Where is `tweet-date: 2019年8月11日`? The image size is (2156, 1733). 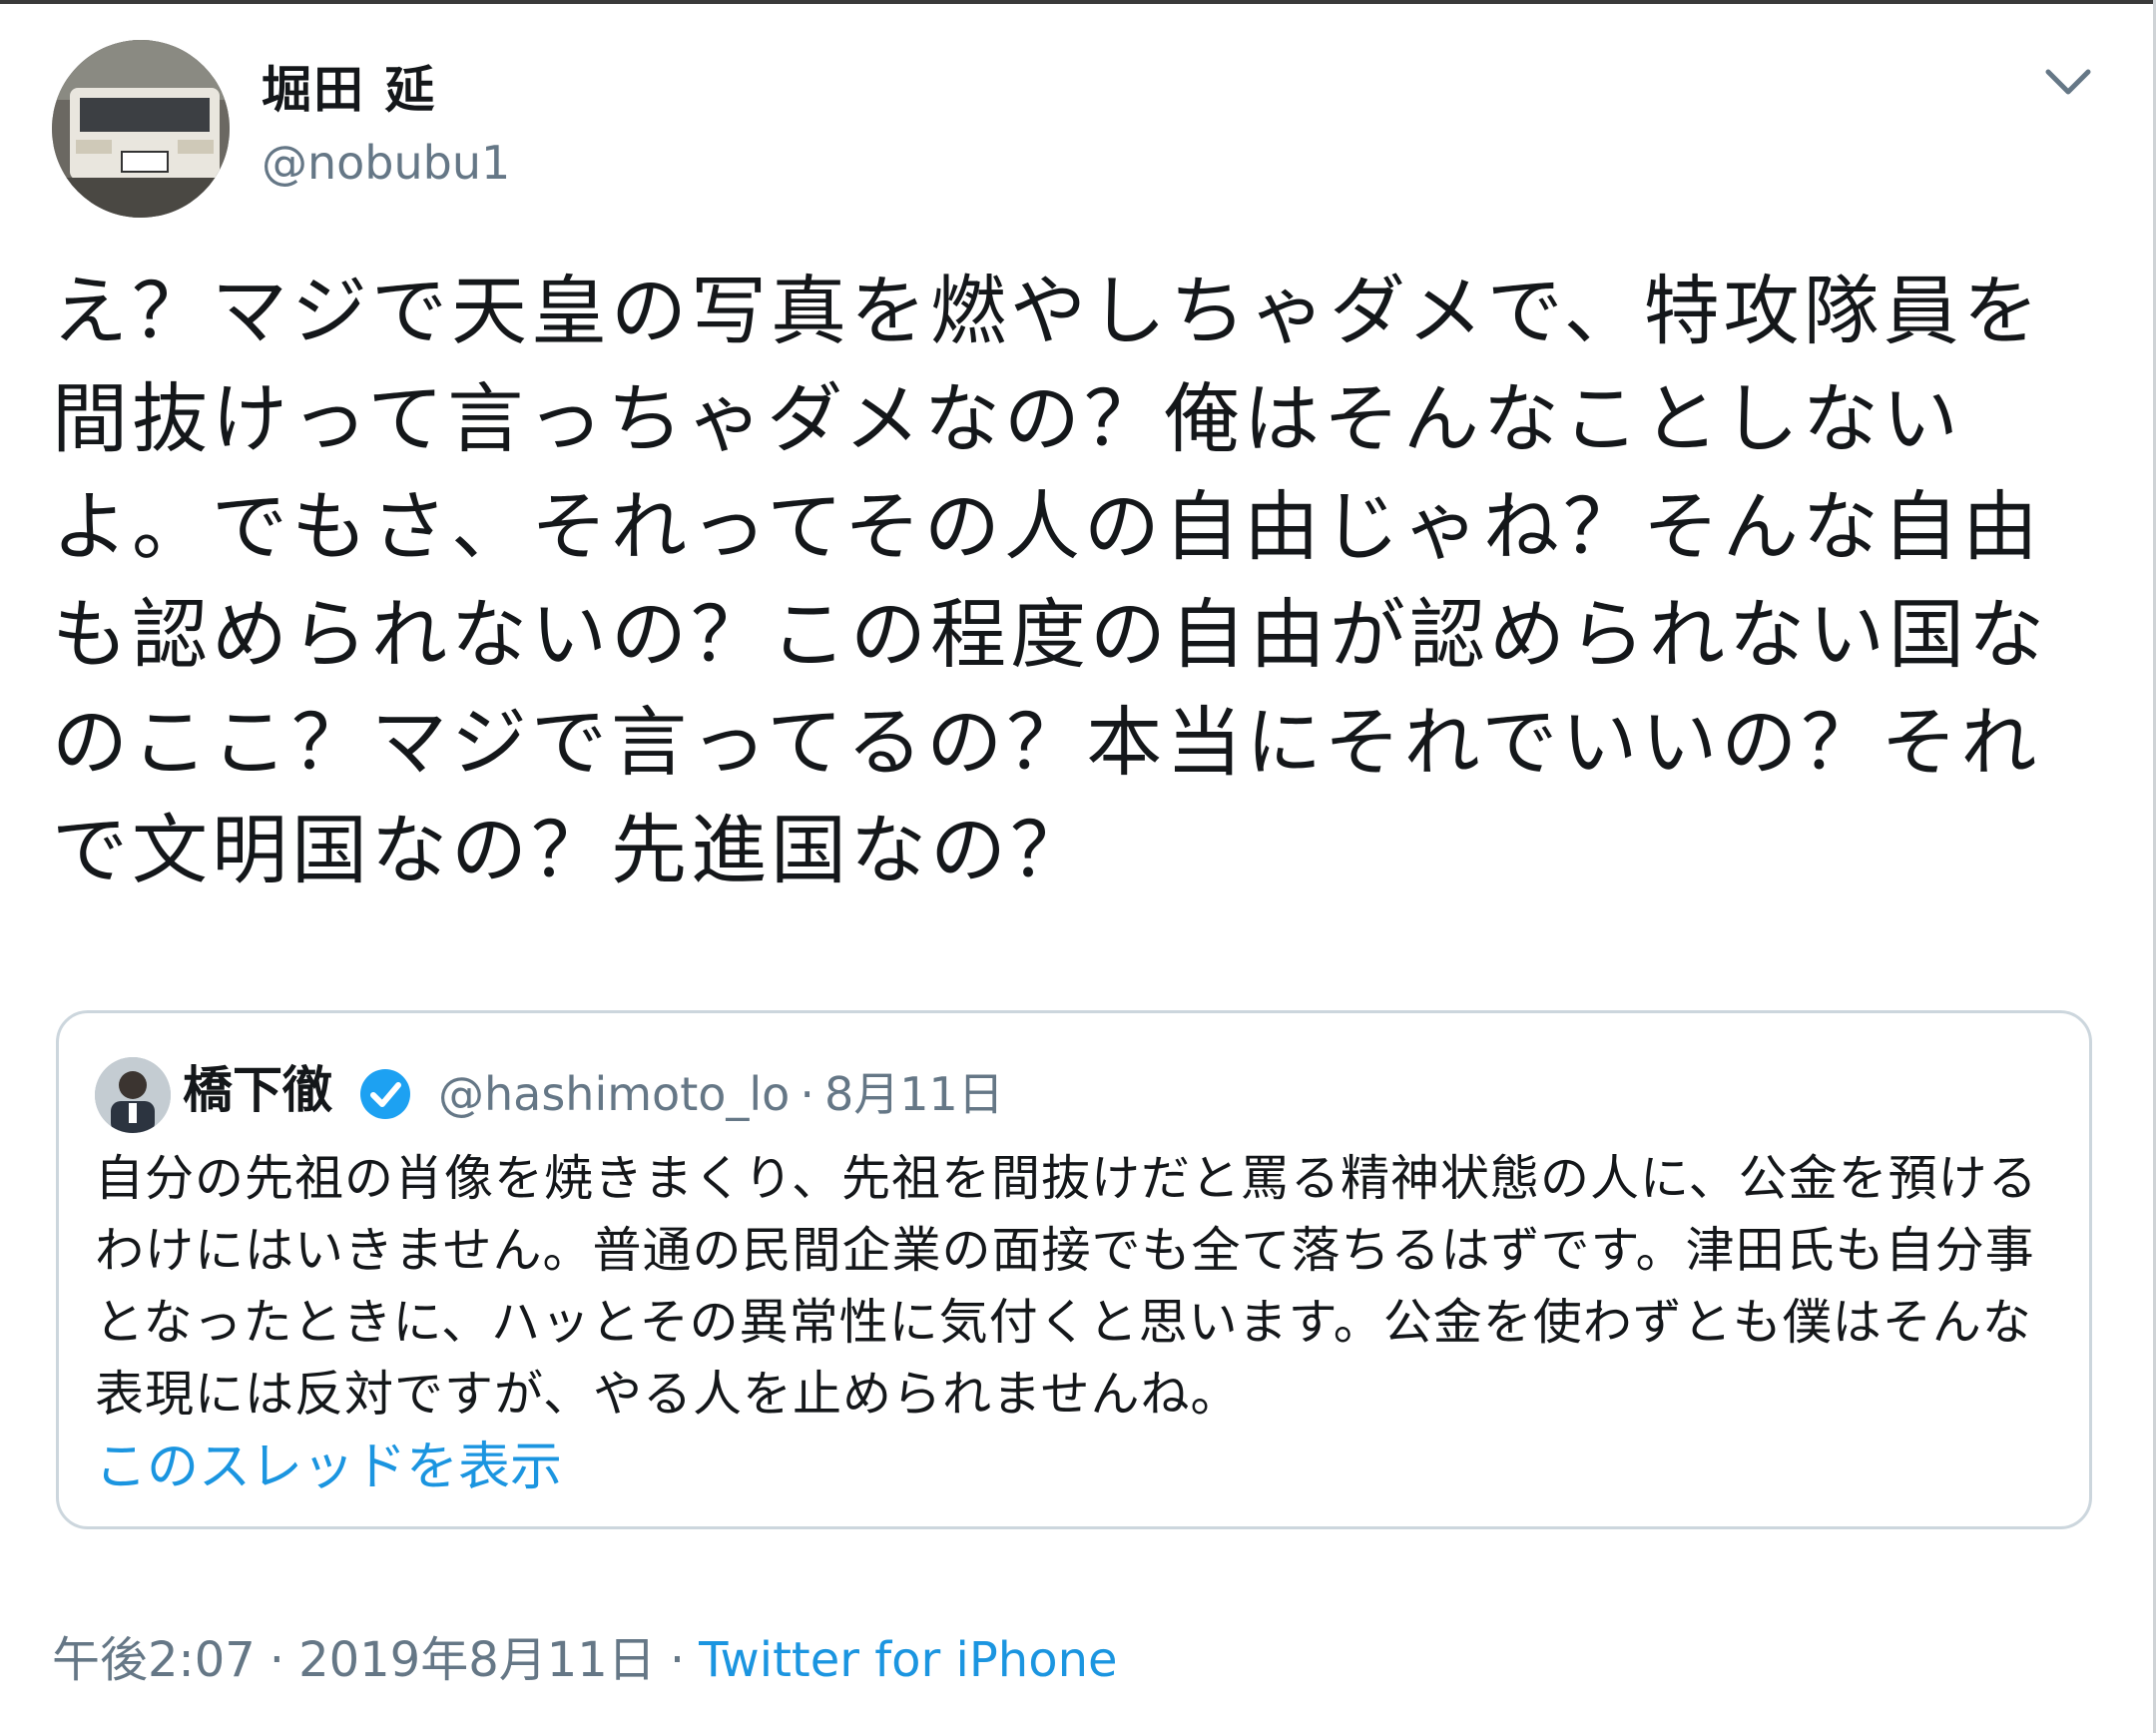
tweet-date: 2019年8月11日 is located at coordinates (477, 1660).